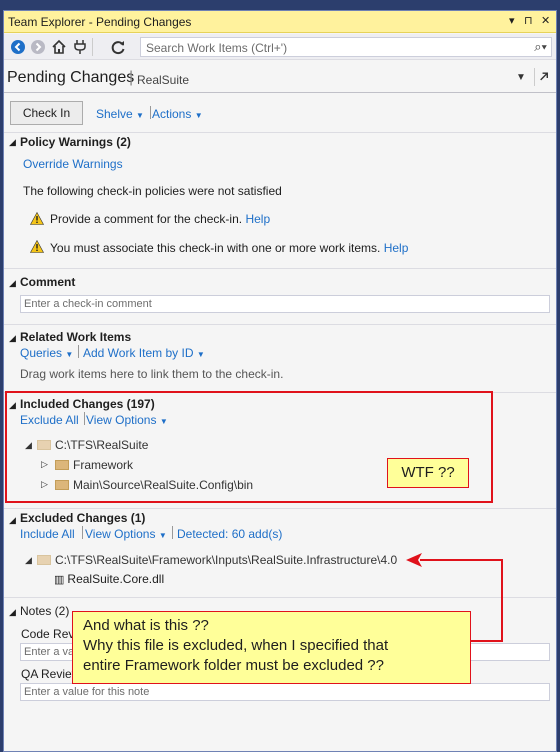 The image size is (560, 752). Describe the element at coordinates (28, 560) in the screenshot. I see `tree-expanded-icon: ◢` at that location.